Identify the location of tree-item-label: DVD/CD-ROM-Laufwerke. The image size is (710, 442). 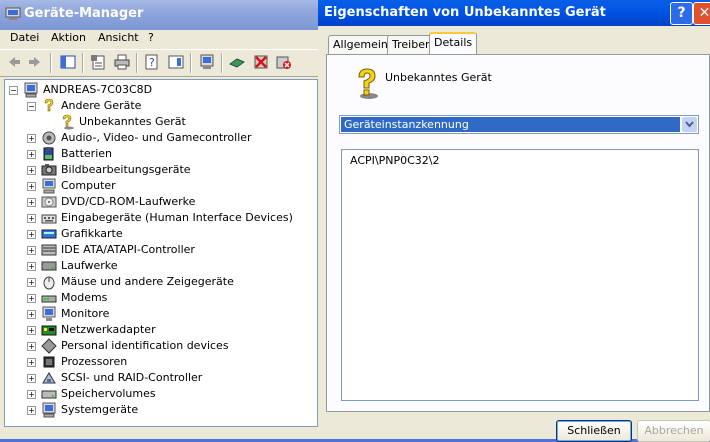
(128, 201).